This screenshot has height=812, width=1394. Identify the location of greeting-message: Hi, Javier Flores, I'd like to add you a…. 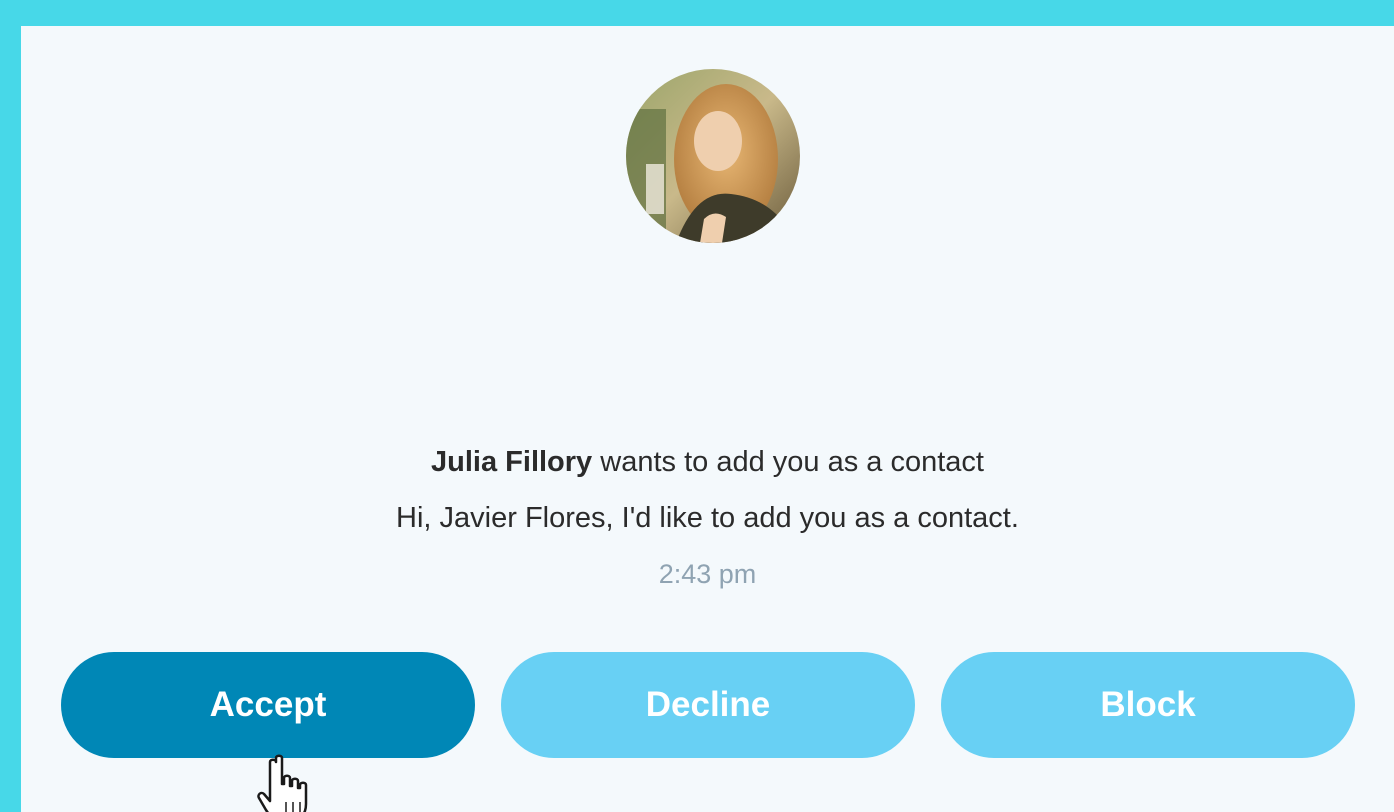
(707, 518).